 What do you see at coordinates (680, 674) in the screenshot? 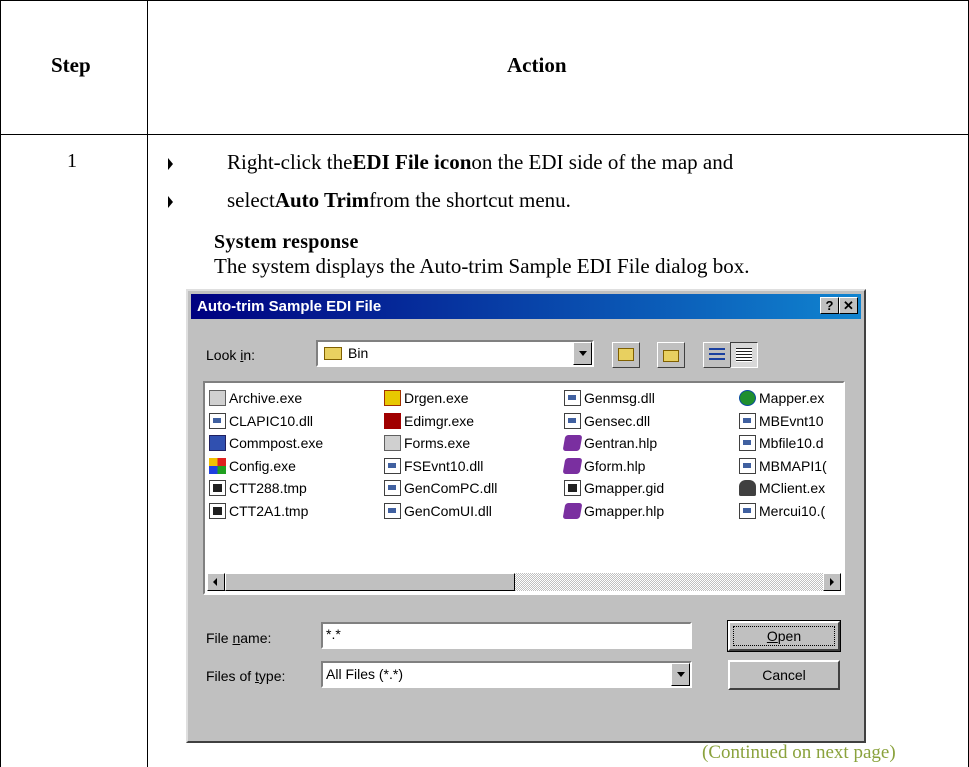
I see `files-of-type-dropdown-button` at bounding box center [680, 674].